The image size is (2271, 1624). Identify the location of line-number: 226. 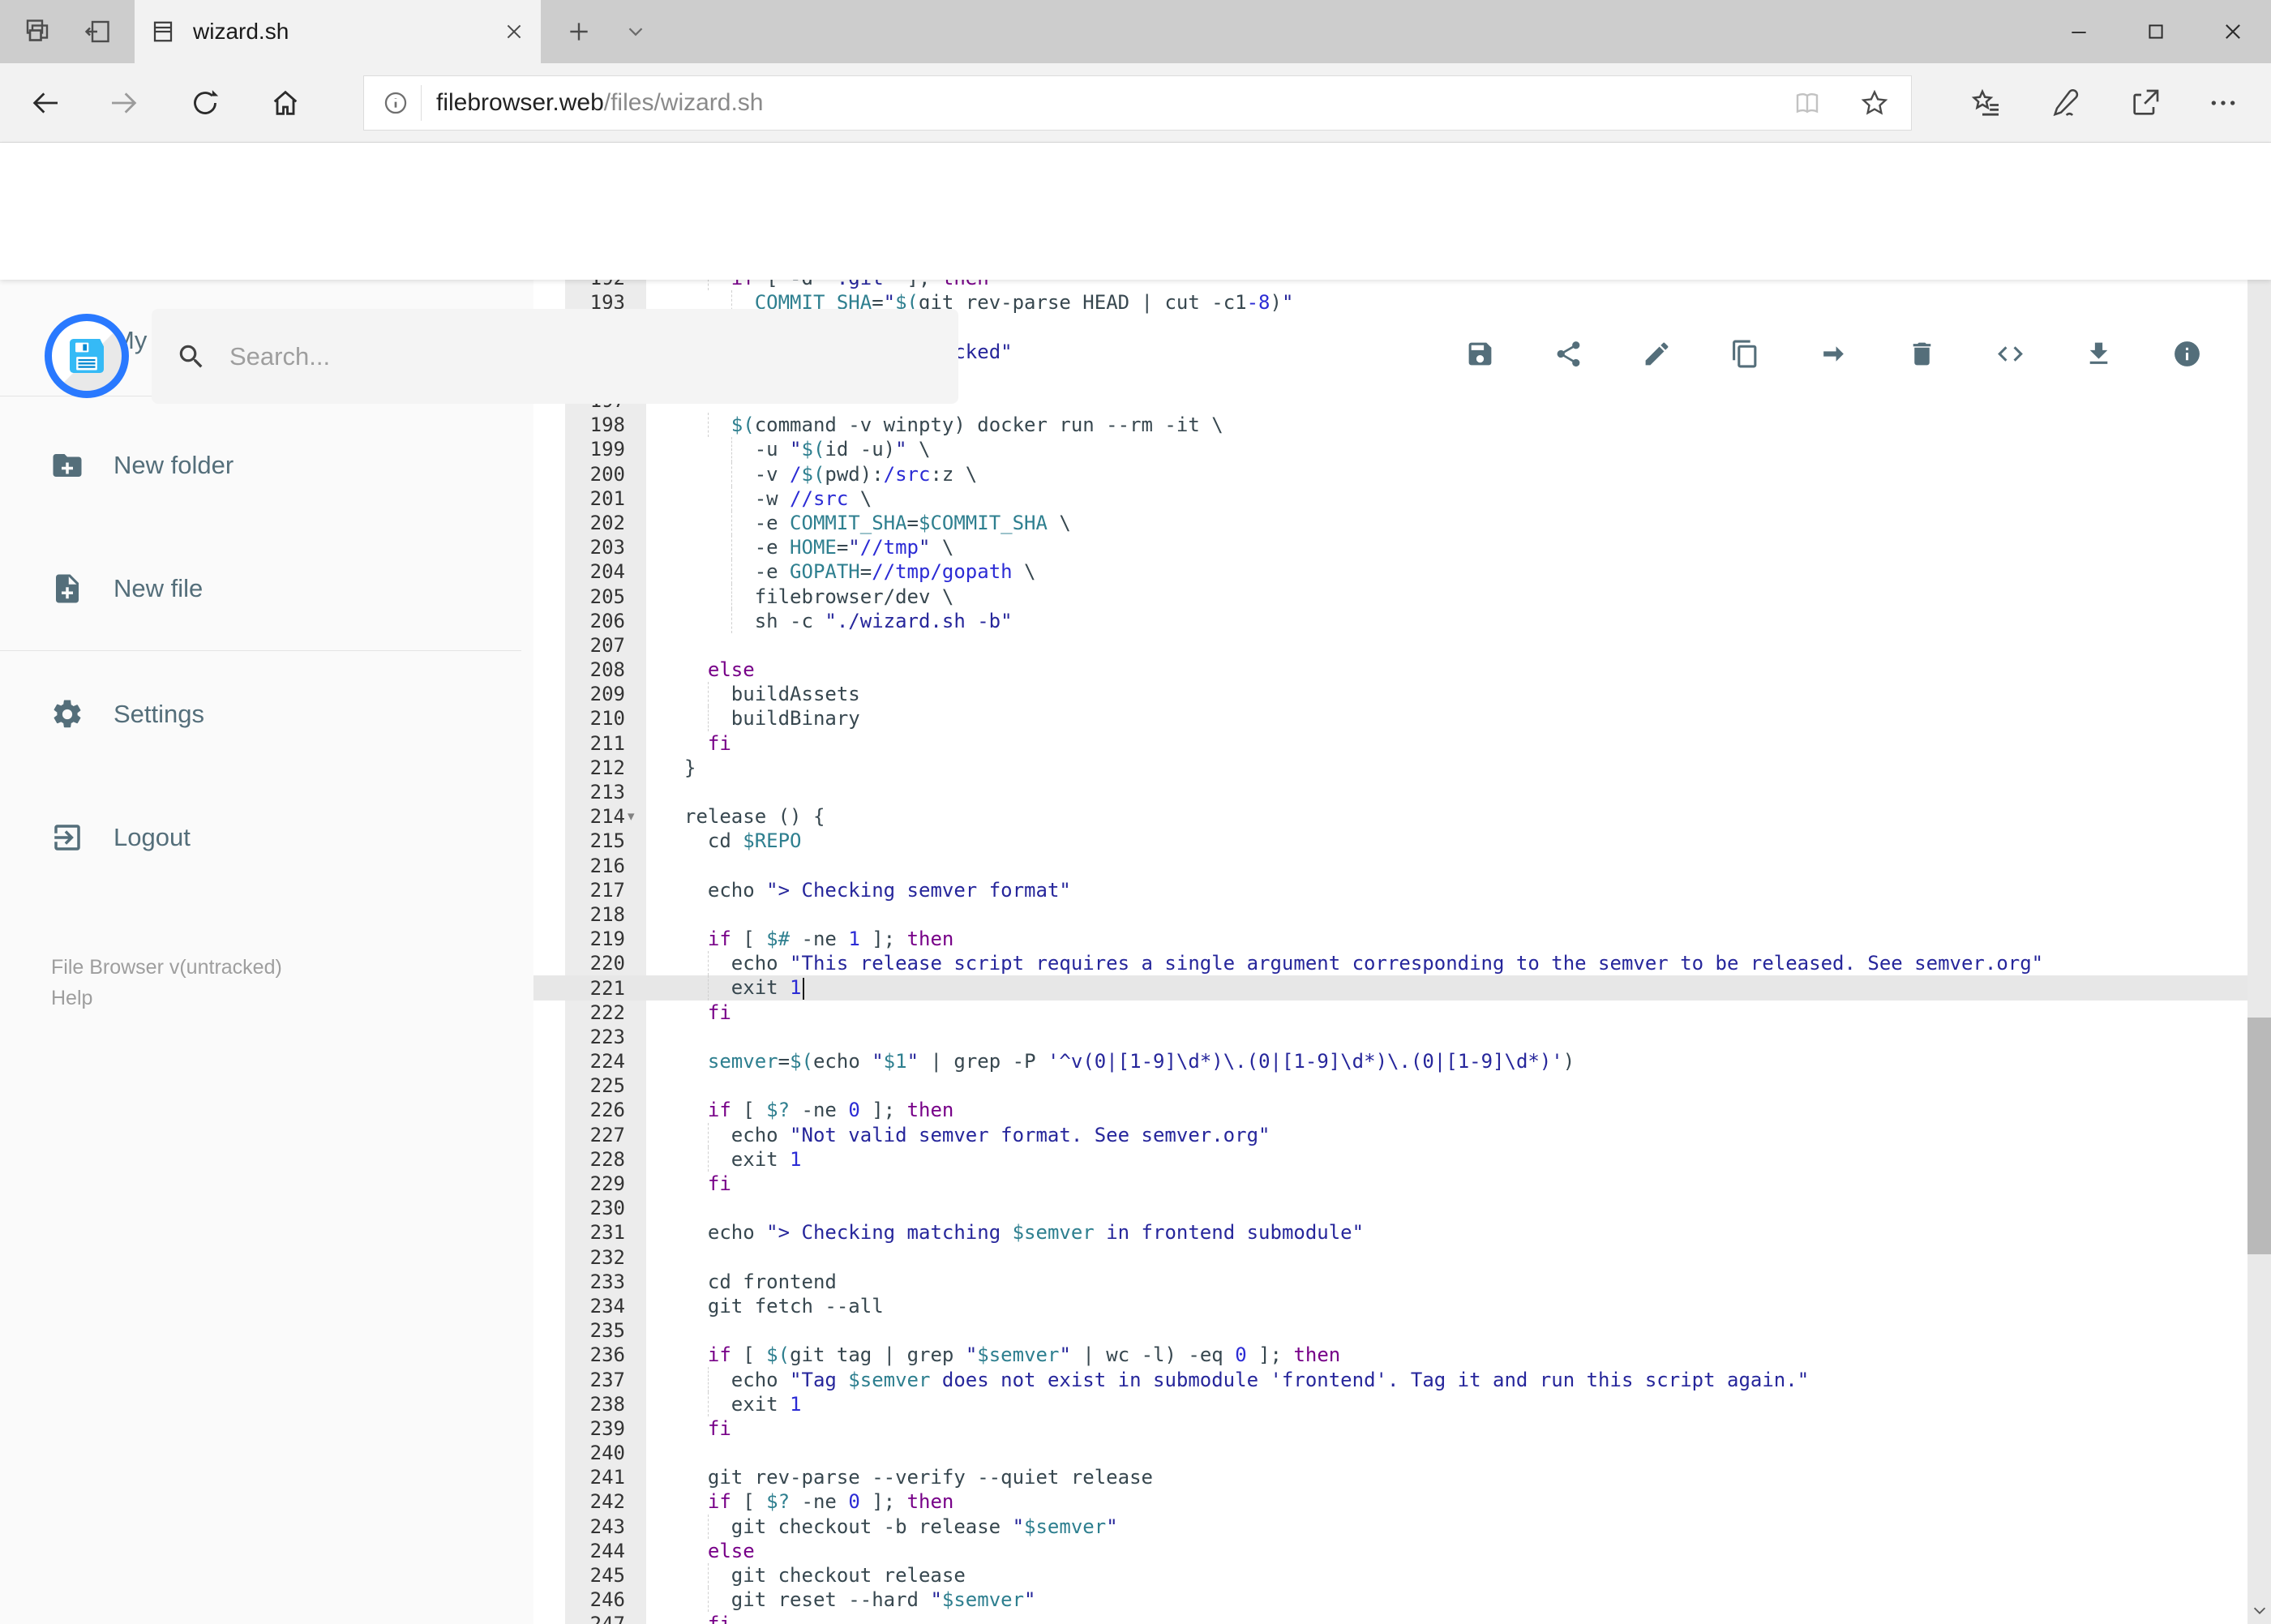
(607, 1110).